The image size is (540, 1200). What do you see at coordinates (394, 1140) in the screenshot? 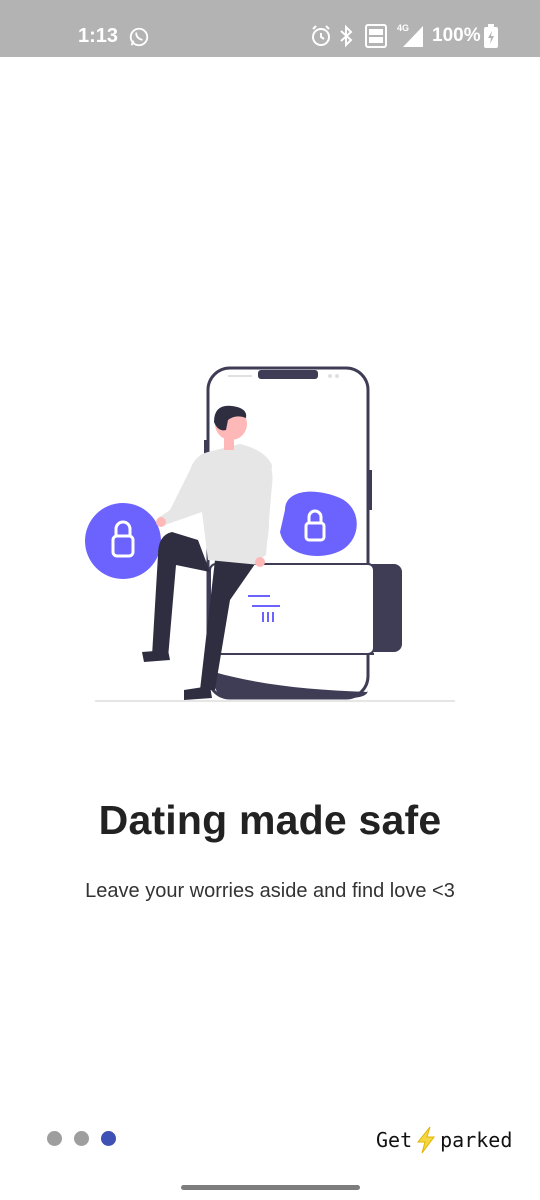
I see `cta-text-get: Get` at bounding box center [394, 1140].